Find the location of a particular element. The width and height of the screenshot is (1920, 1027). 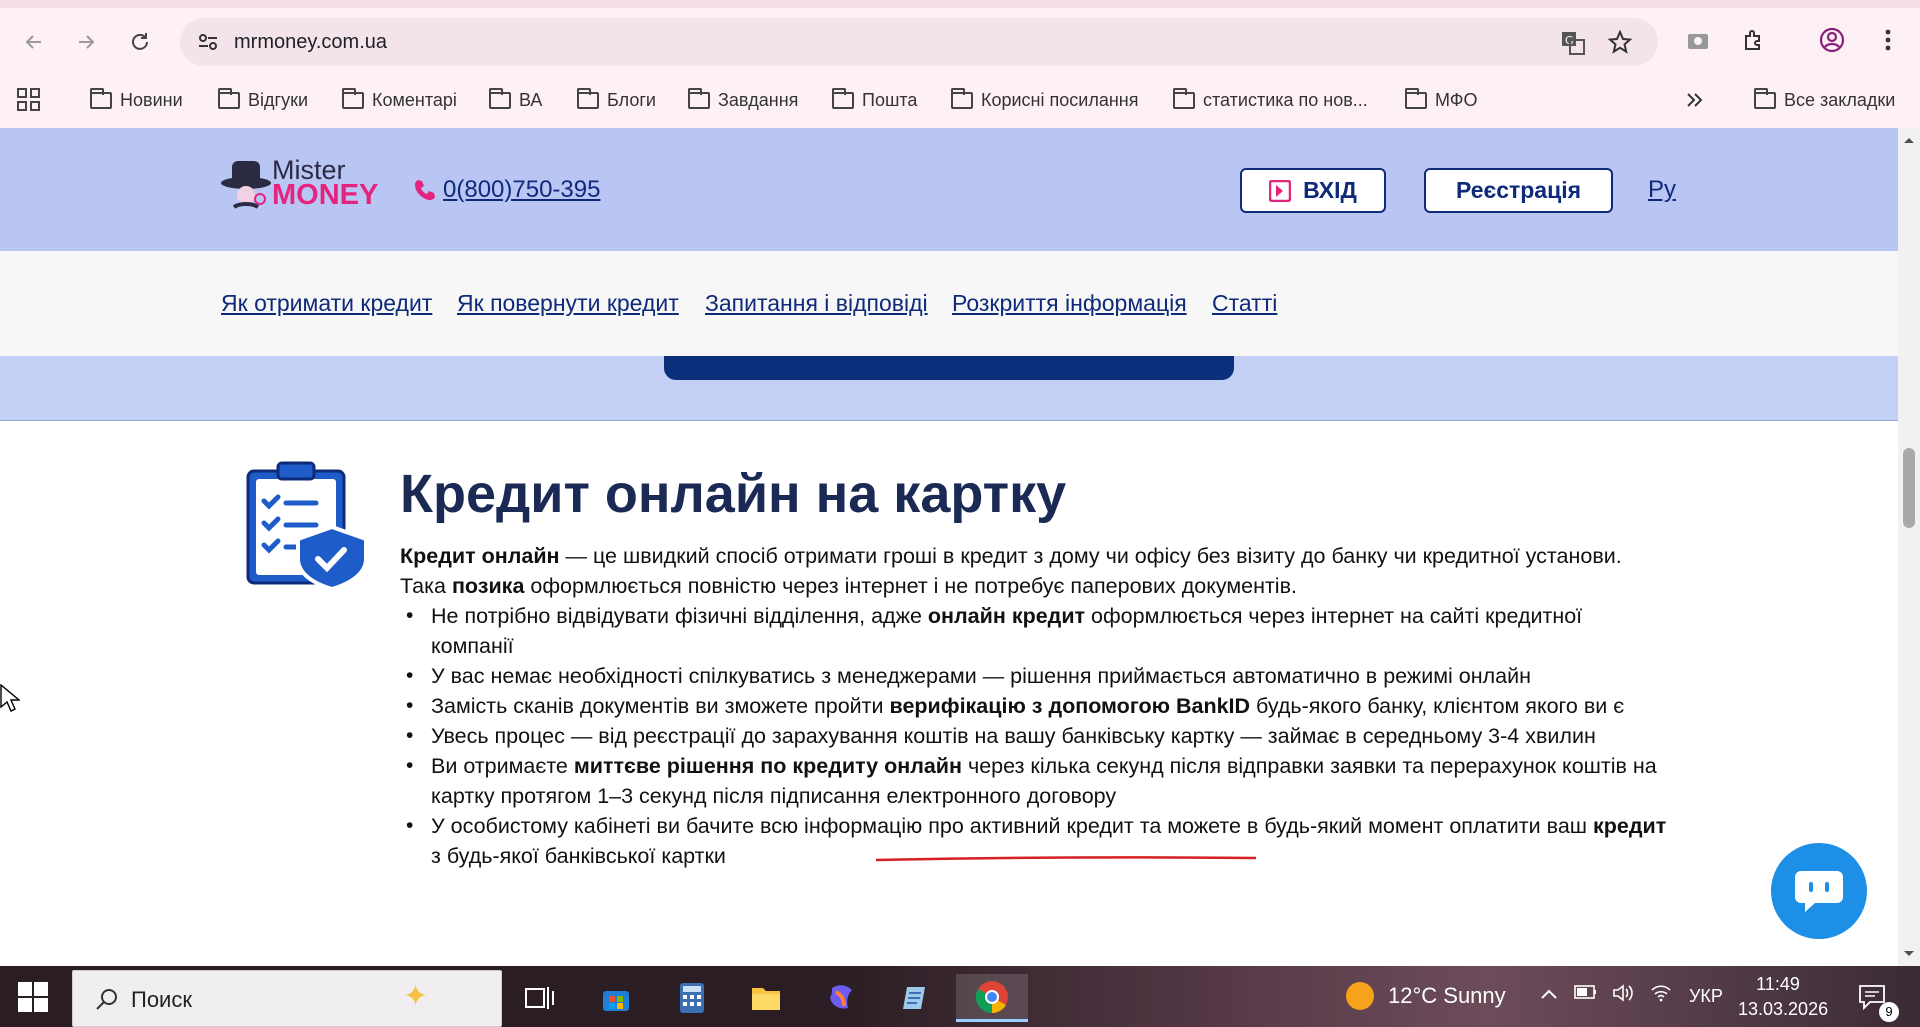

file-explorer-icon is located at coordinates (766, 998).